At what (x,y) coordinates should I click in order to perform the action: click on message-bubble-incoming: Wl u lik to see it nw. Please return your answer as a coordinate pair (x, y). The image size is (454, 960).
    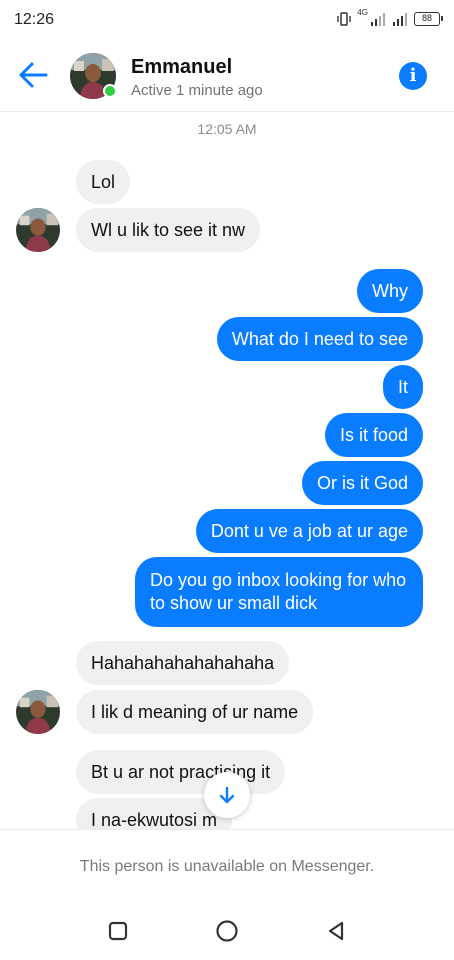
    Looking at the image, I should click on (168, 230).